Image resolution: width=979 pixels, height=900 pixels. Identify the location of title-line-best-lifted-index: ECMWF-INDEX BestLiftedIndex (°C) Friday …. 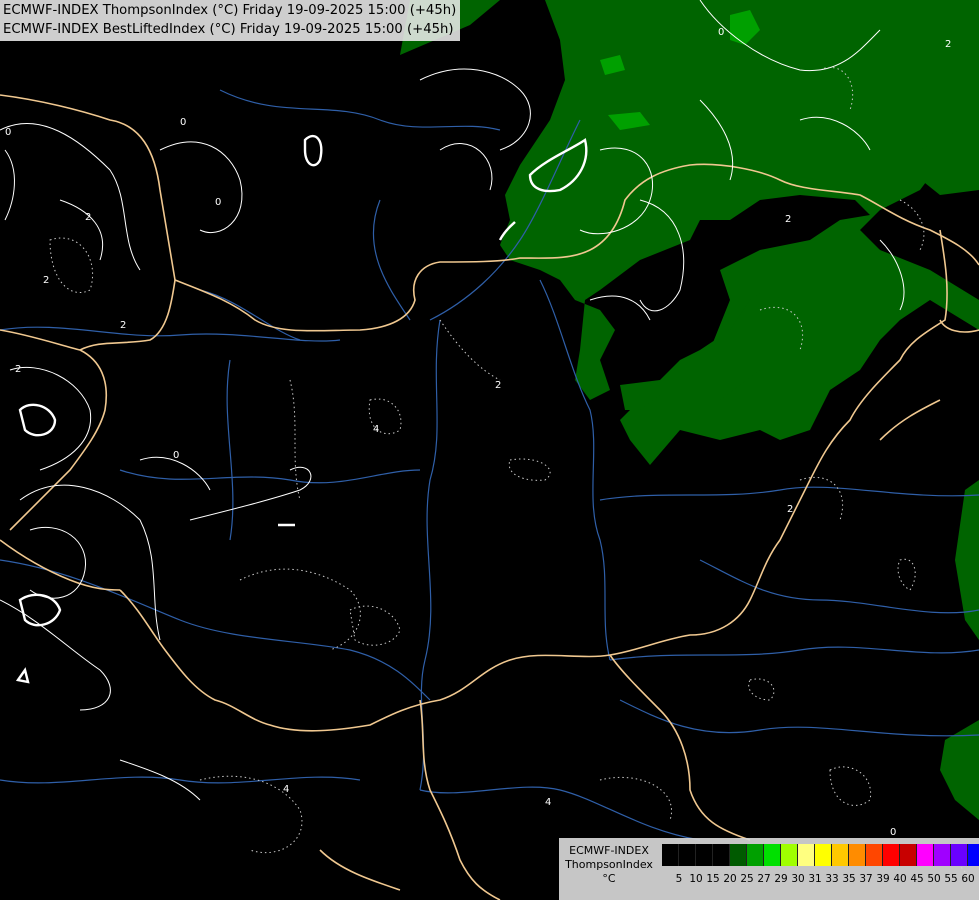
(228, 29).